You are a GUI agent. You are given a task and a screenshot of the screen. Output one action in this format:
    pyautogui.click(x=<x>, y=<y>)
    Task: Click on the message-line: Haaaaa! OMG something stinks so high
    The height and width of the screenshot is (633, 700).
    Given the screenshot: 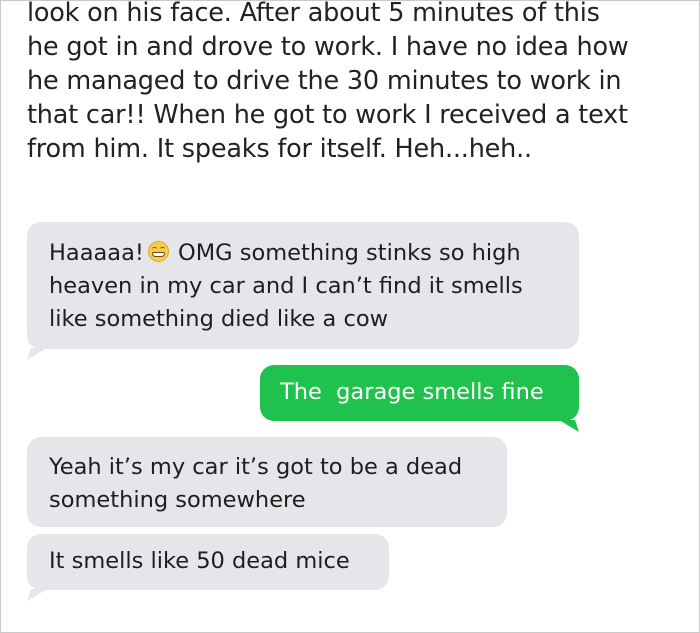 What is the action you would take?
    pyautogui.click(x=314, y=253)
    